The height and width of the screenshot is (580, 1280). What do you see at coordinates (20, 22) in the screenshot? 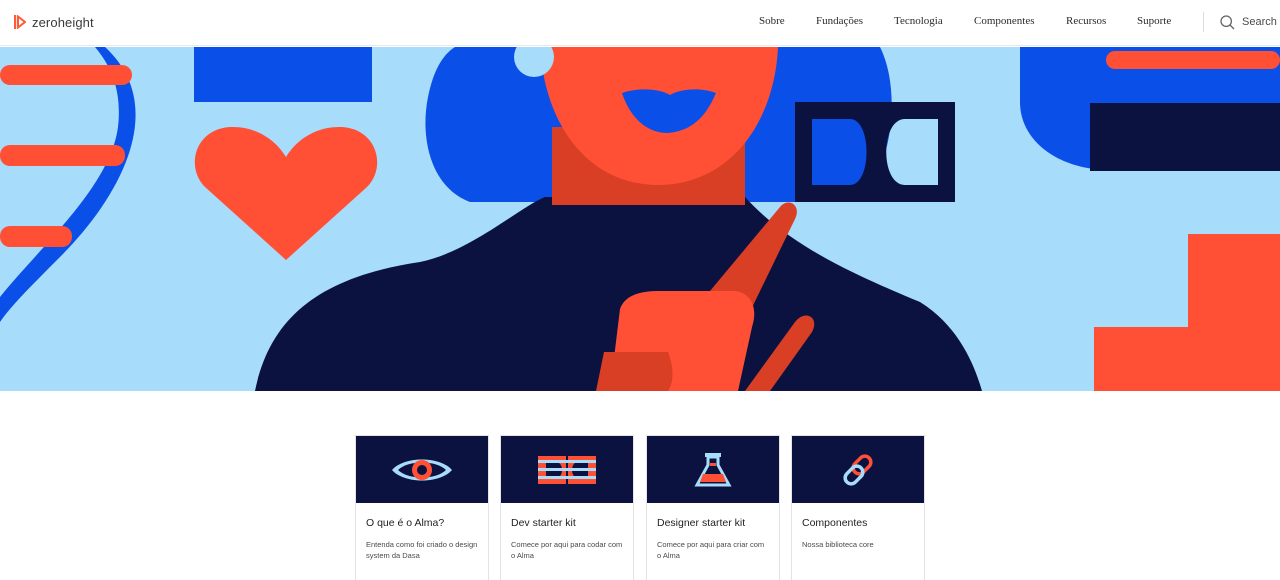
I see `zeroheight-logo-icon` at bounding box center [20, 22].